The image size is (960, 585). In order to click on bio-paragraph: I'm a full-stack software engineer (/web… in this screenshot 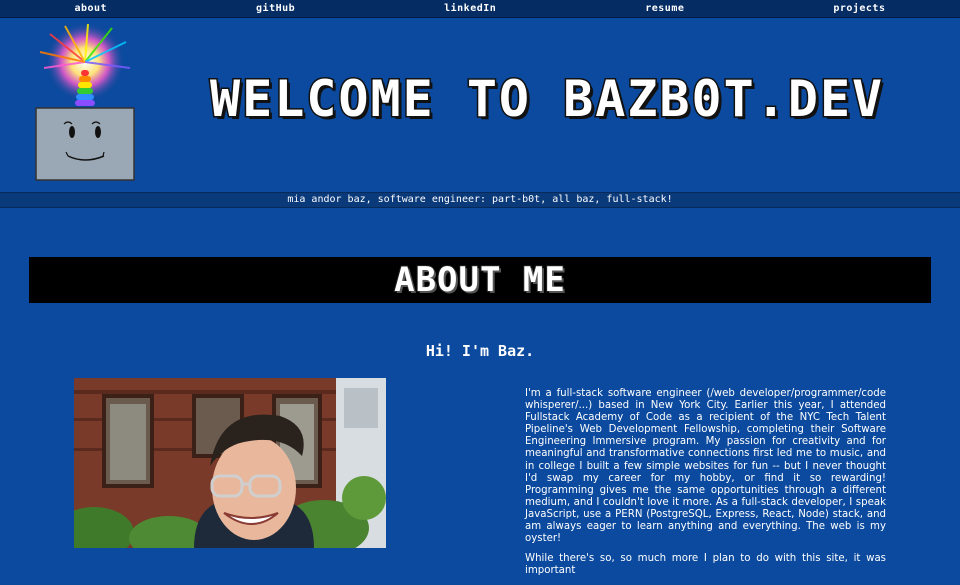, I will do `click(705, 466)`.